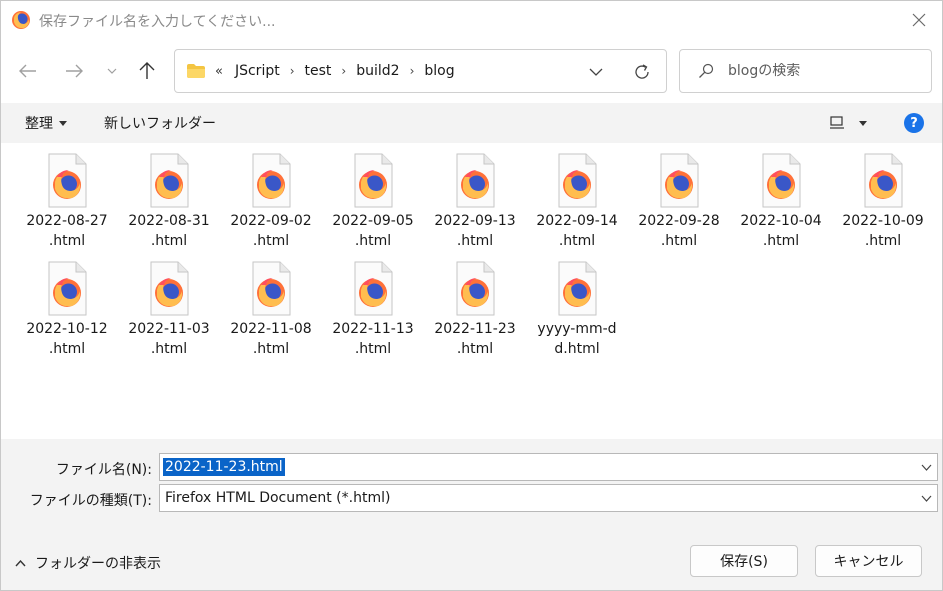 This screenshot has height=591, width=943. Describe the element at coordinates (373, 315) in the screenshot. I see `file-item: 2022-11-13 .html` at that location.